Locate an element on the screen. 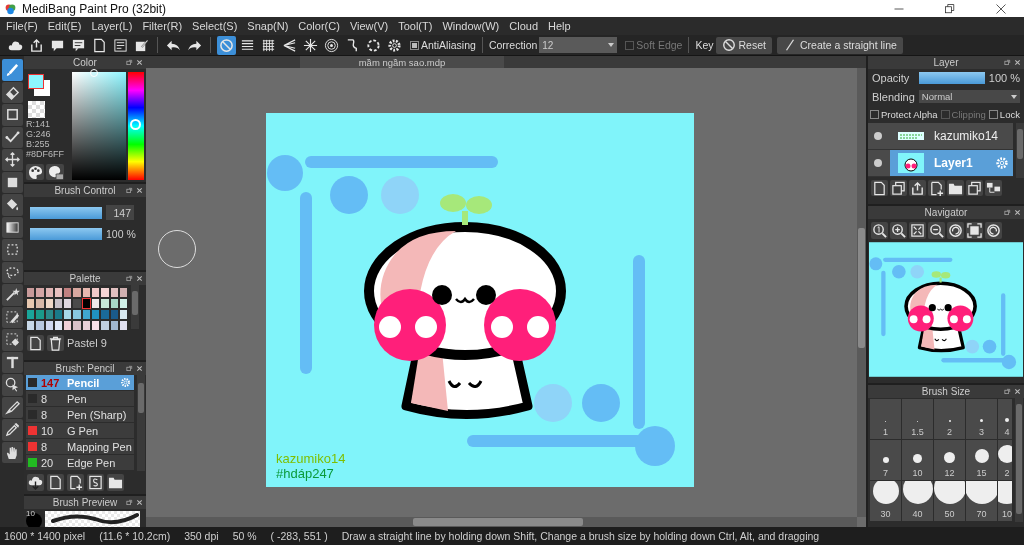 The height and width of the screenshot is (545, 1024). menu-item: Edit(E) is located at coordinates (64, 26).